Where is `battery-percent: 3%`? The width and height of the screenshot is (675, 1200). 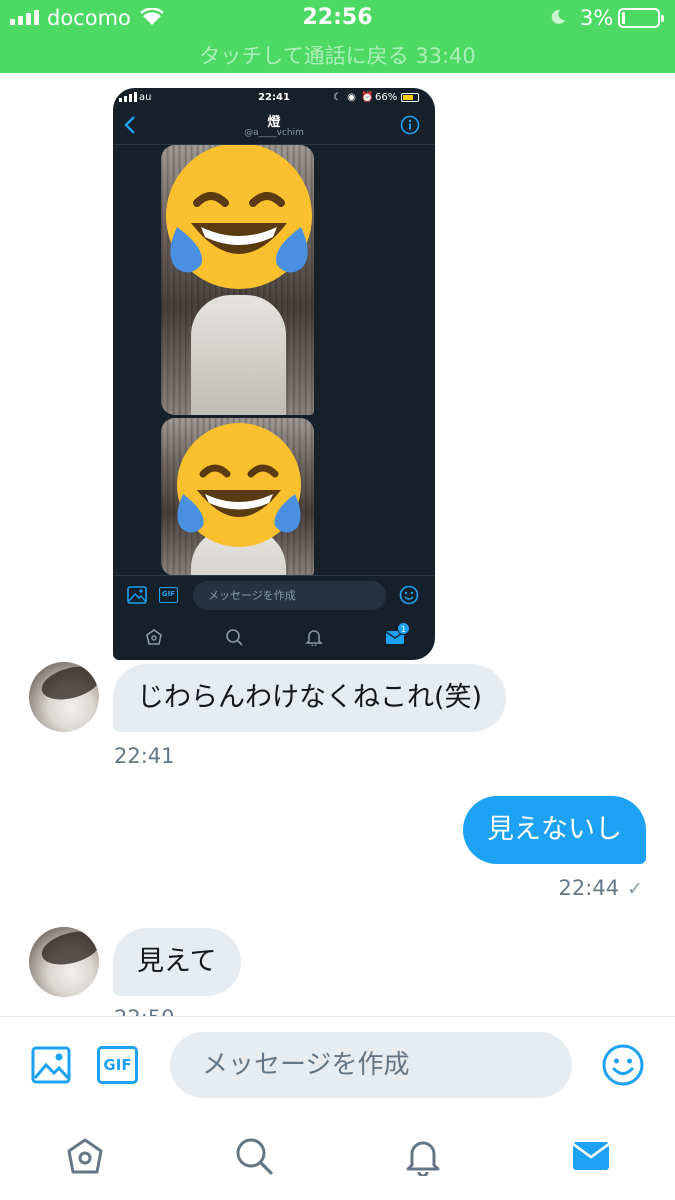 battery-percent: 3% is located at coordinates (597, 18).